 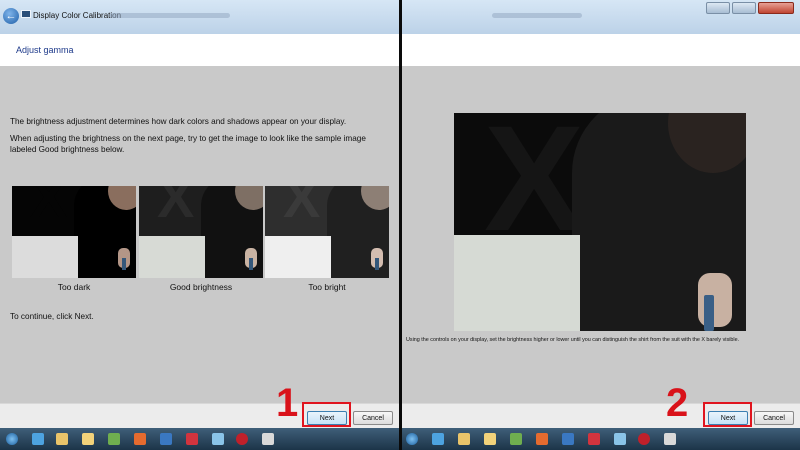 What do you see at coordinates (201, 232) in the screenshot?
I see `sample-image-good-brightness: X` at bounding box center [201, 232].